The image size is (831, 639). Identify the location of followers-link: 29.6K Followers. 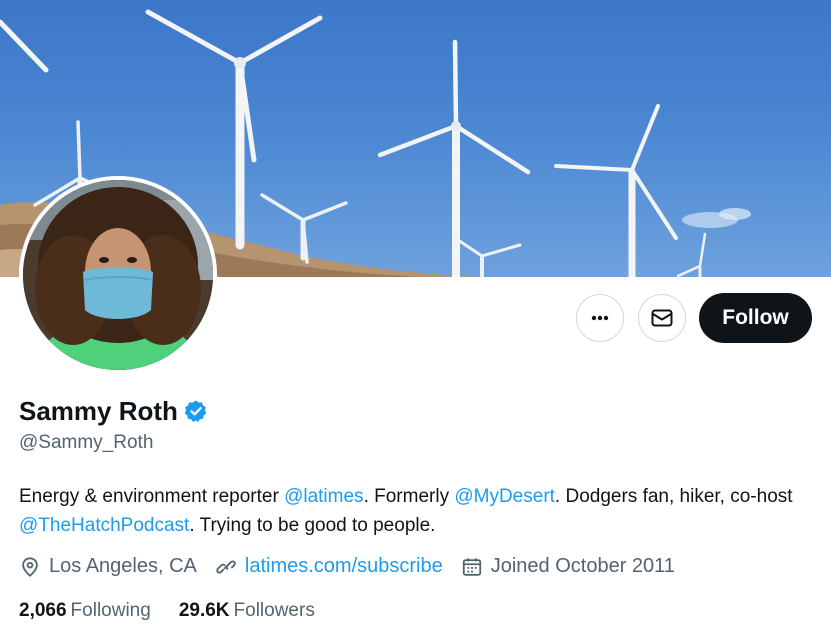
(247, 611).